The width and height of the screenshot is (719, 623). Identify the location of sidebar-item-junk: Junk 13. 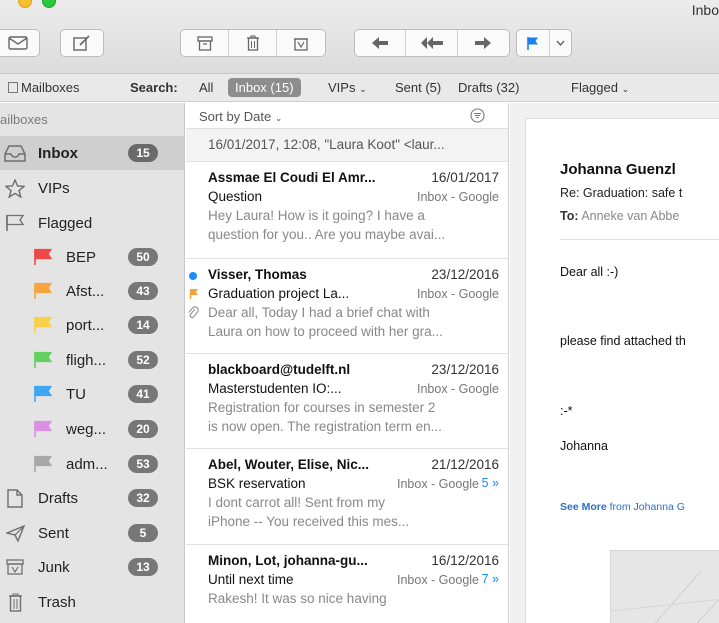
(92, 567).